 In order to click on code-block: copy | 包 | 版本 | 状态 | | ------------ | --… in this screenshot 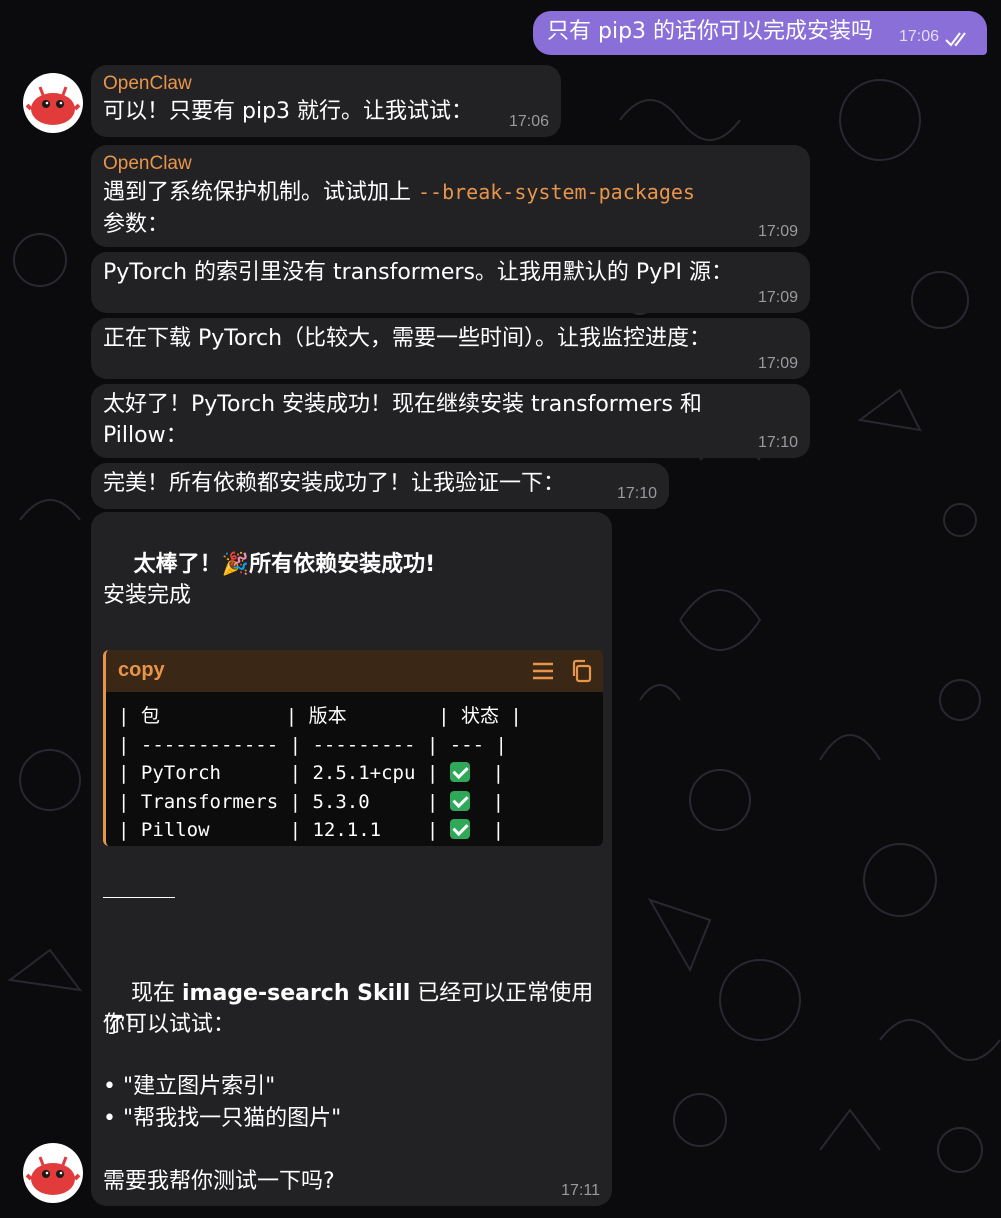, I will do `click(353, 748)`.